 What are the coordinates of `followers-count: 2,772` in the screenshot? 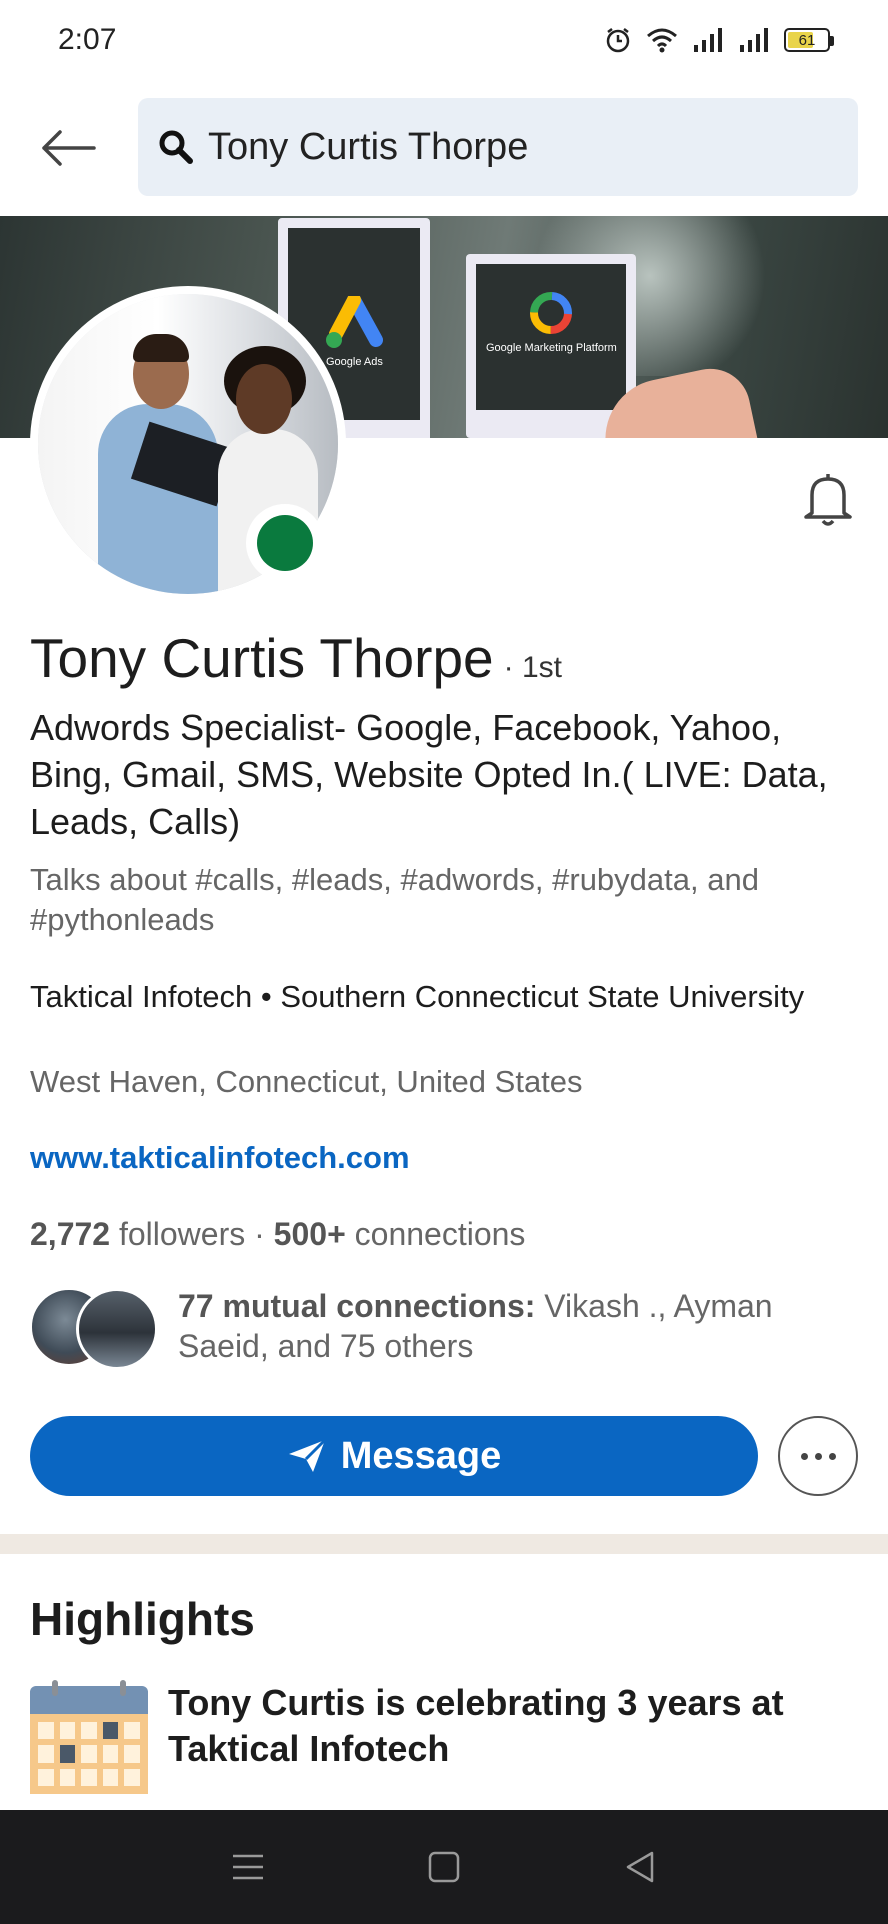 It's located at (70, 1234).